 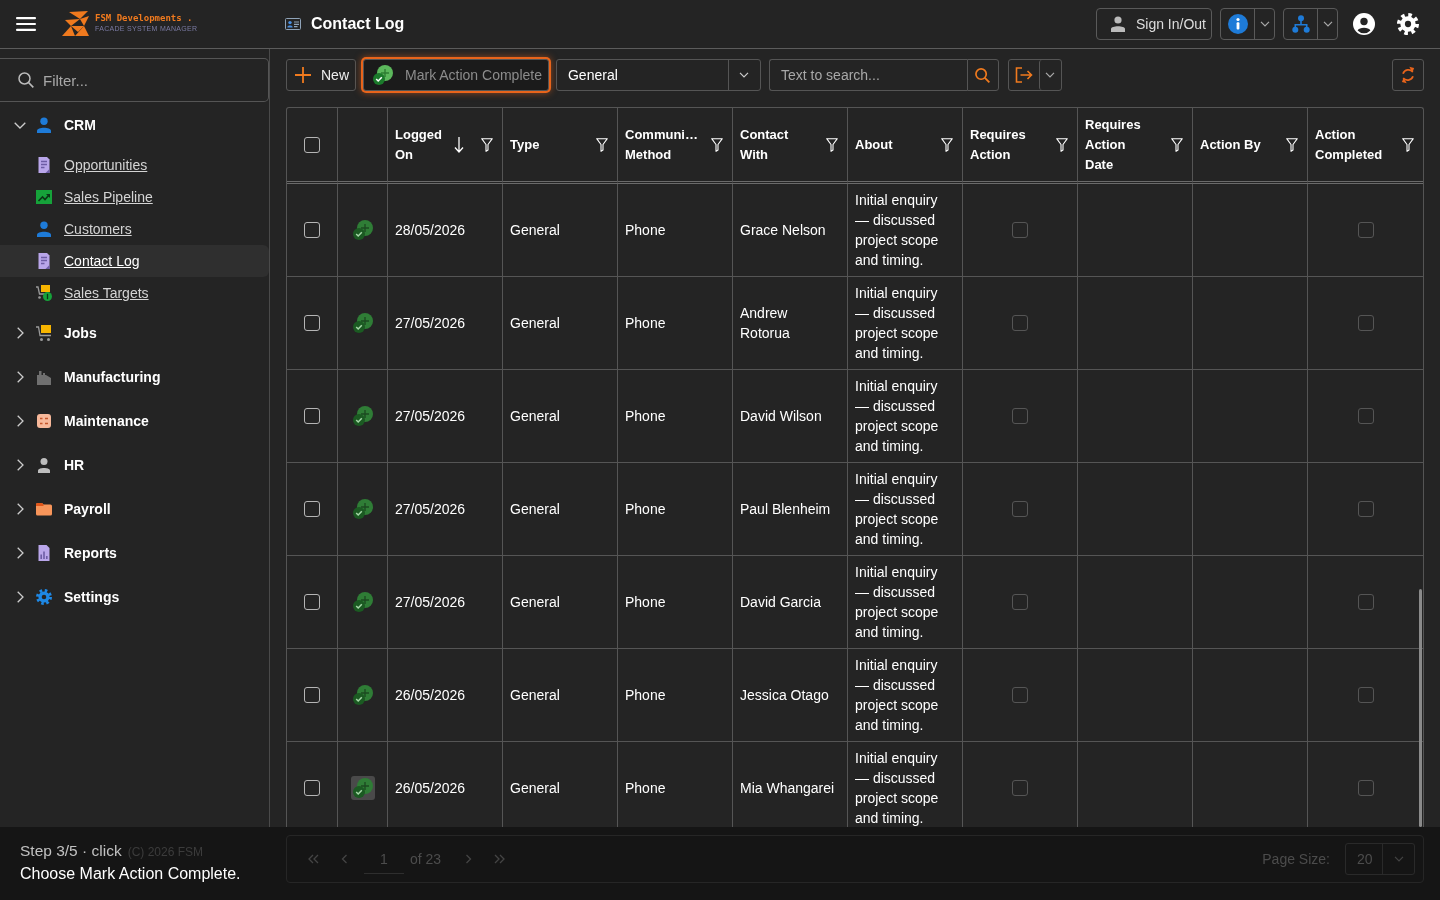 I want to click on refresh-icon, so click(x=1408, y=75).